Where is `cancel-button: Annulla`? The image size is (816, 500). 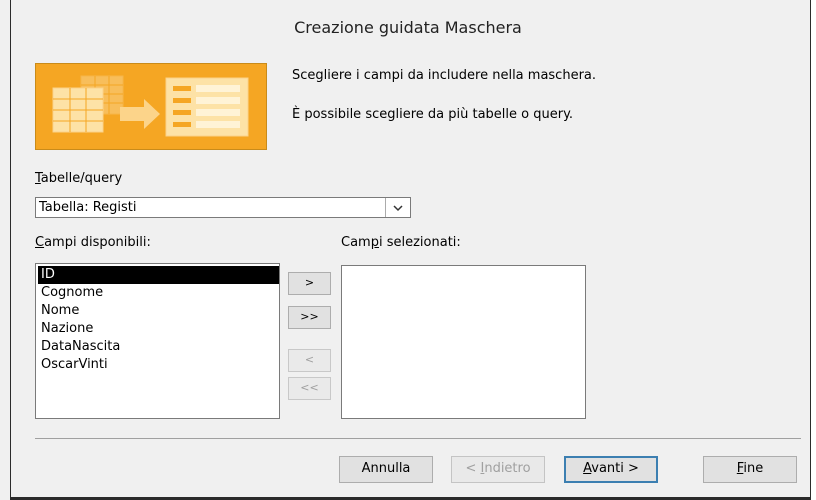 cancel-button: Annulla is located at coordinates (386, 469).